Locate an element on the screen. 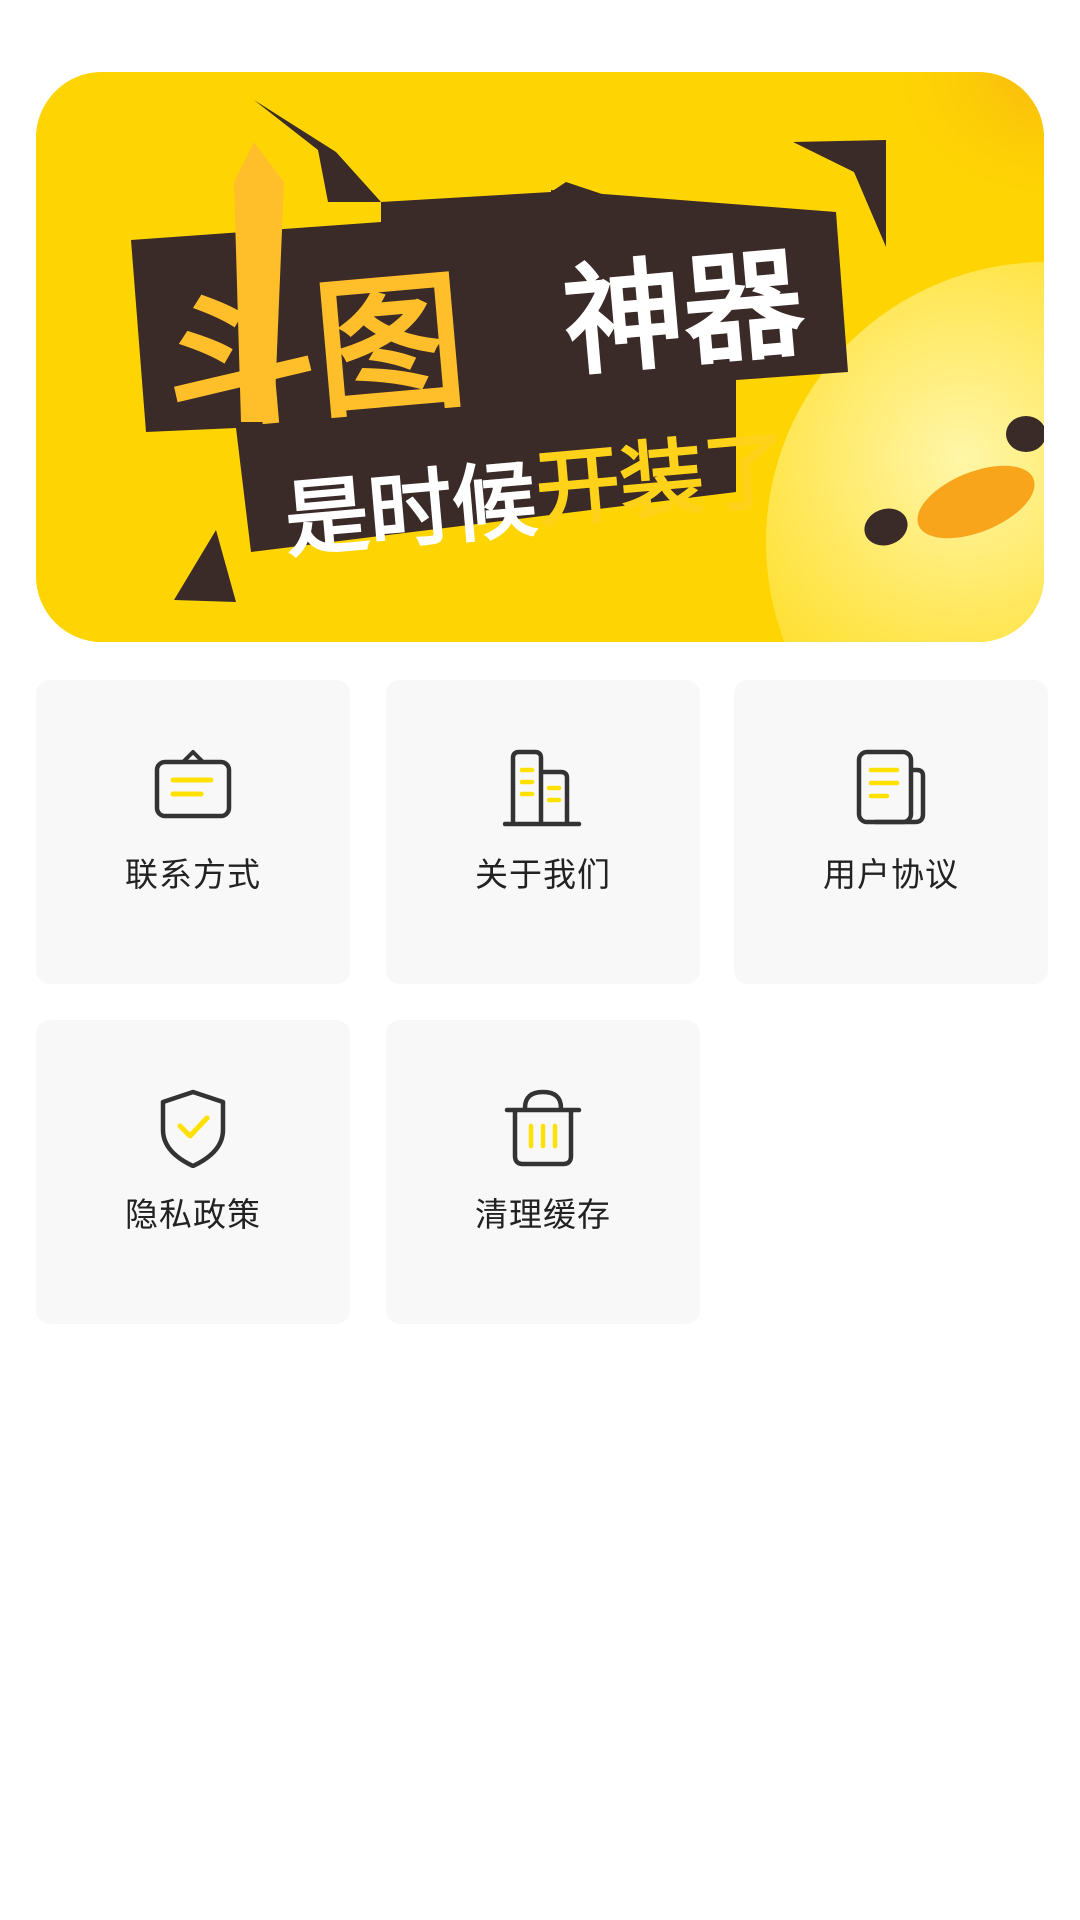 The image size is (1080, 1920). contact-info-tile: 联系方式 is located at coordinates (193, 832).